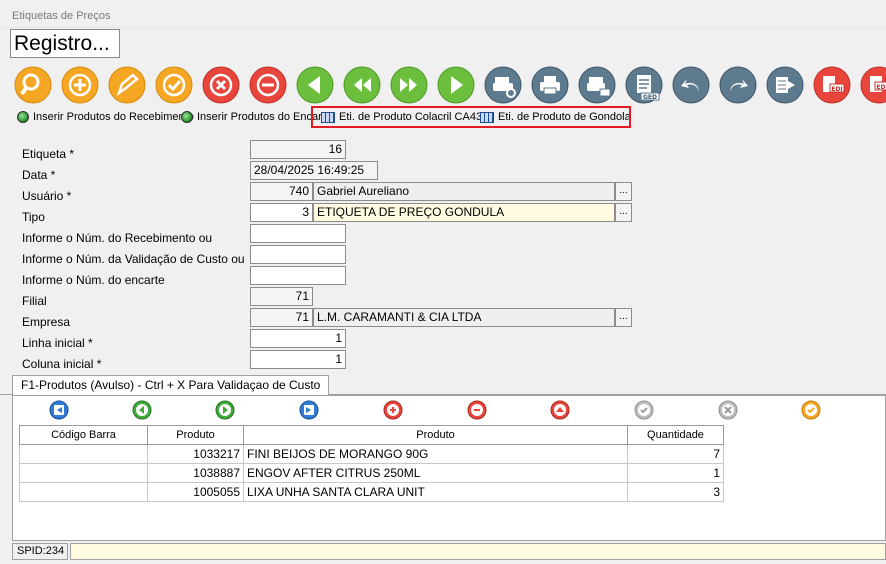  Describe the element at coordinates (298, 275) in the screenshot. I see `encarte-field` at that location.